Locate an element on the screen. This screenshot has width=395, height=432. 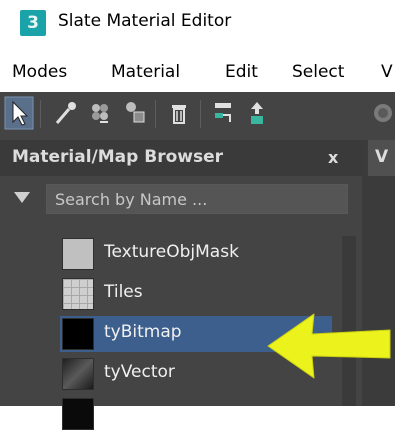
panel-header: Material/Map Browser x is located at coordinates (181, 158).